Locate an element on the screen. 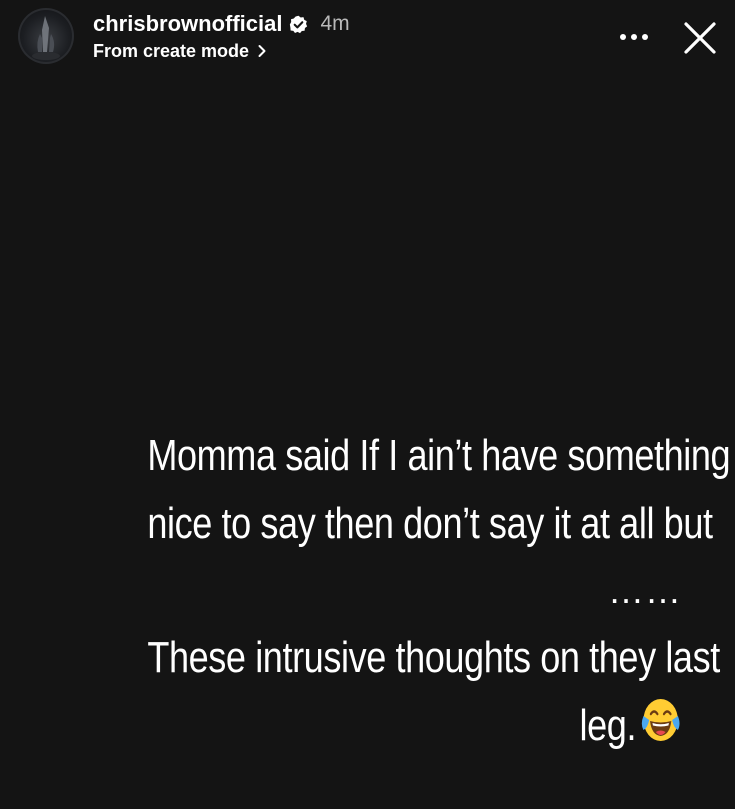 This screenshot has height=809, width=735. more-options-button is located at coordinates (635, 37).